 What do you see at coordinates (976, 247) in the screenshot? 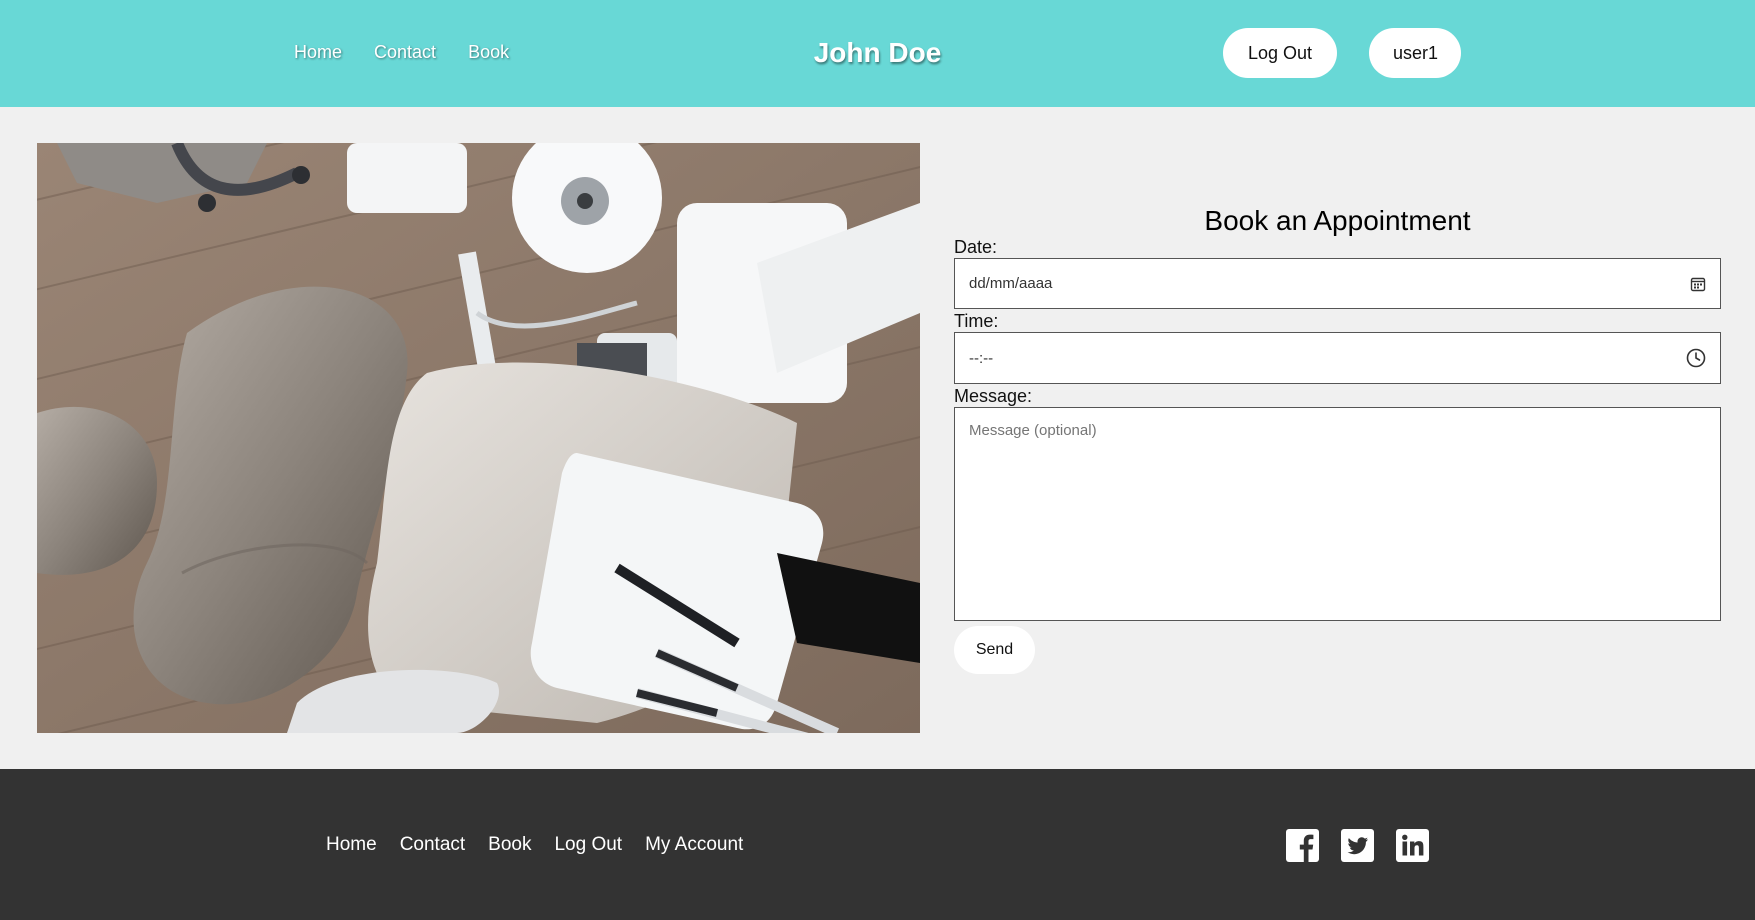
I see `date-label: Date:` at bounding box center [976, 247].